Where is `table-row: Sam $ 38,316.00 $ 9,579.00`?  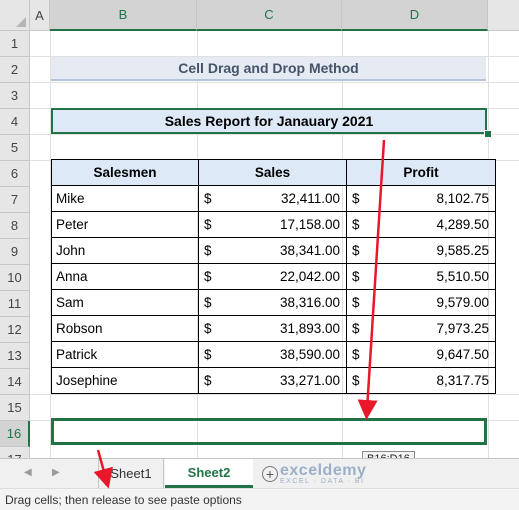 table-row: Sam $ 38,316.00 $ 9,579.00 is located at coordinates (274, 302).